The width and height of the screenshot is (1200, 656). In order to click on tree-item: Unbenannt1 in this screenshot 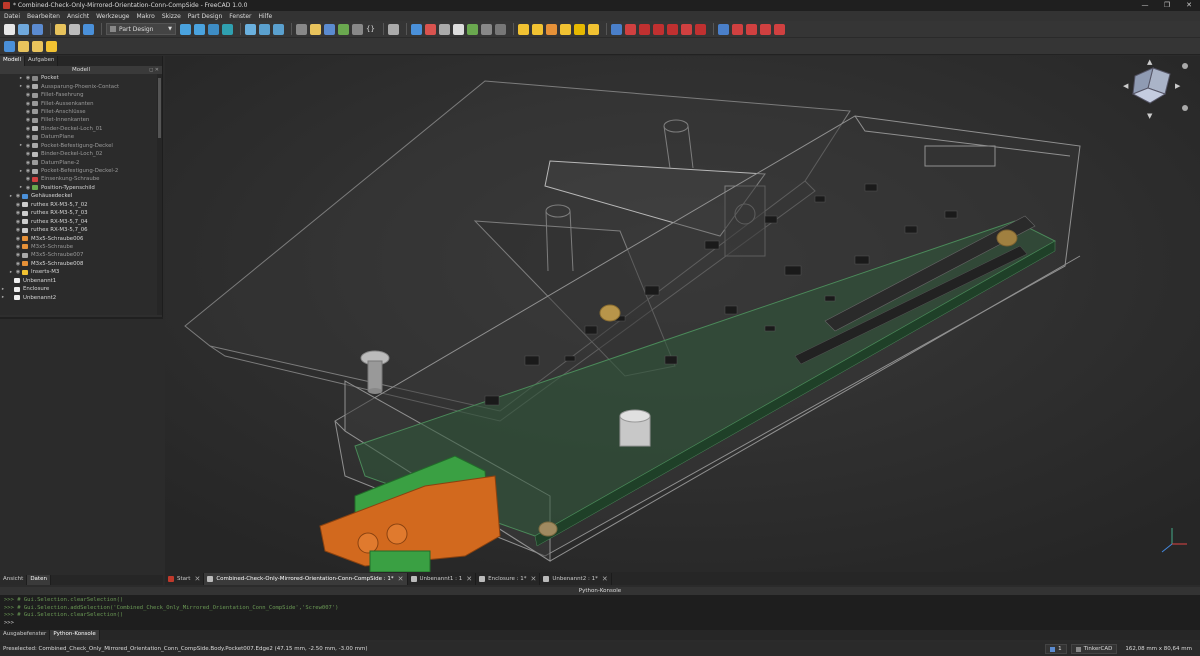, I will do `click(81, 281)`.